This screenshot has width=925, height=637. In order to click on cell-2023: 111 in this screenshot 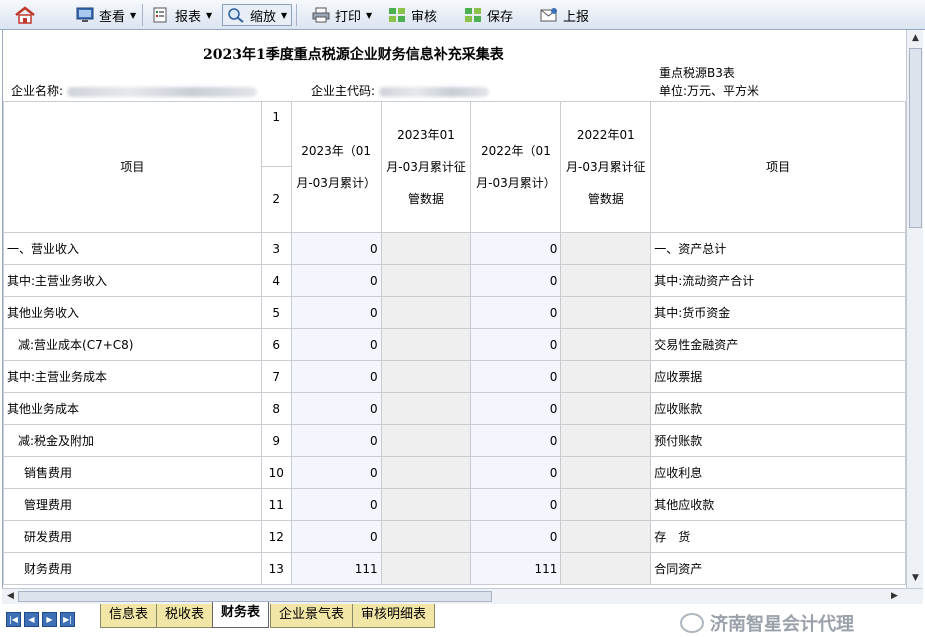, I will do `click(336, 568)`.